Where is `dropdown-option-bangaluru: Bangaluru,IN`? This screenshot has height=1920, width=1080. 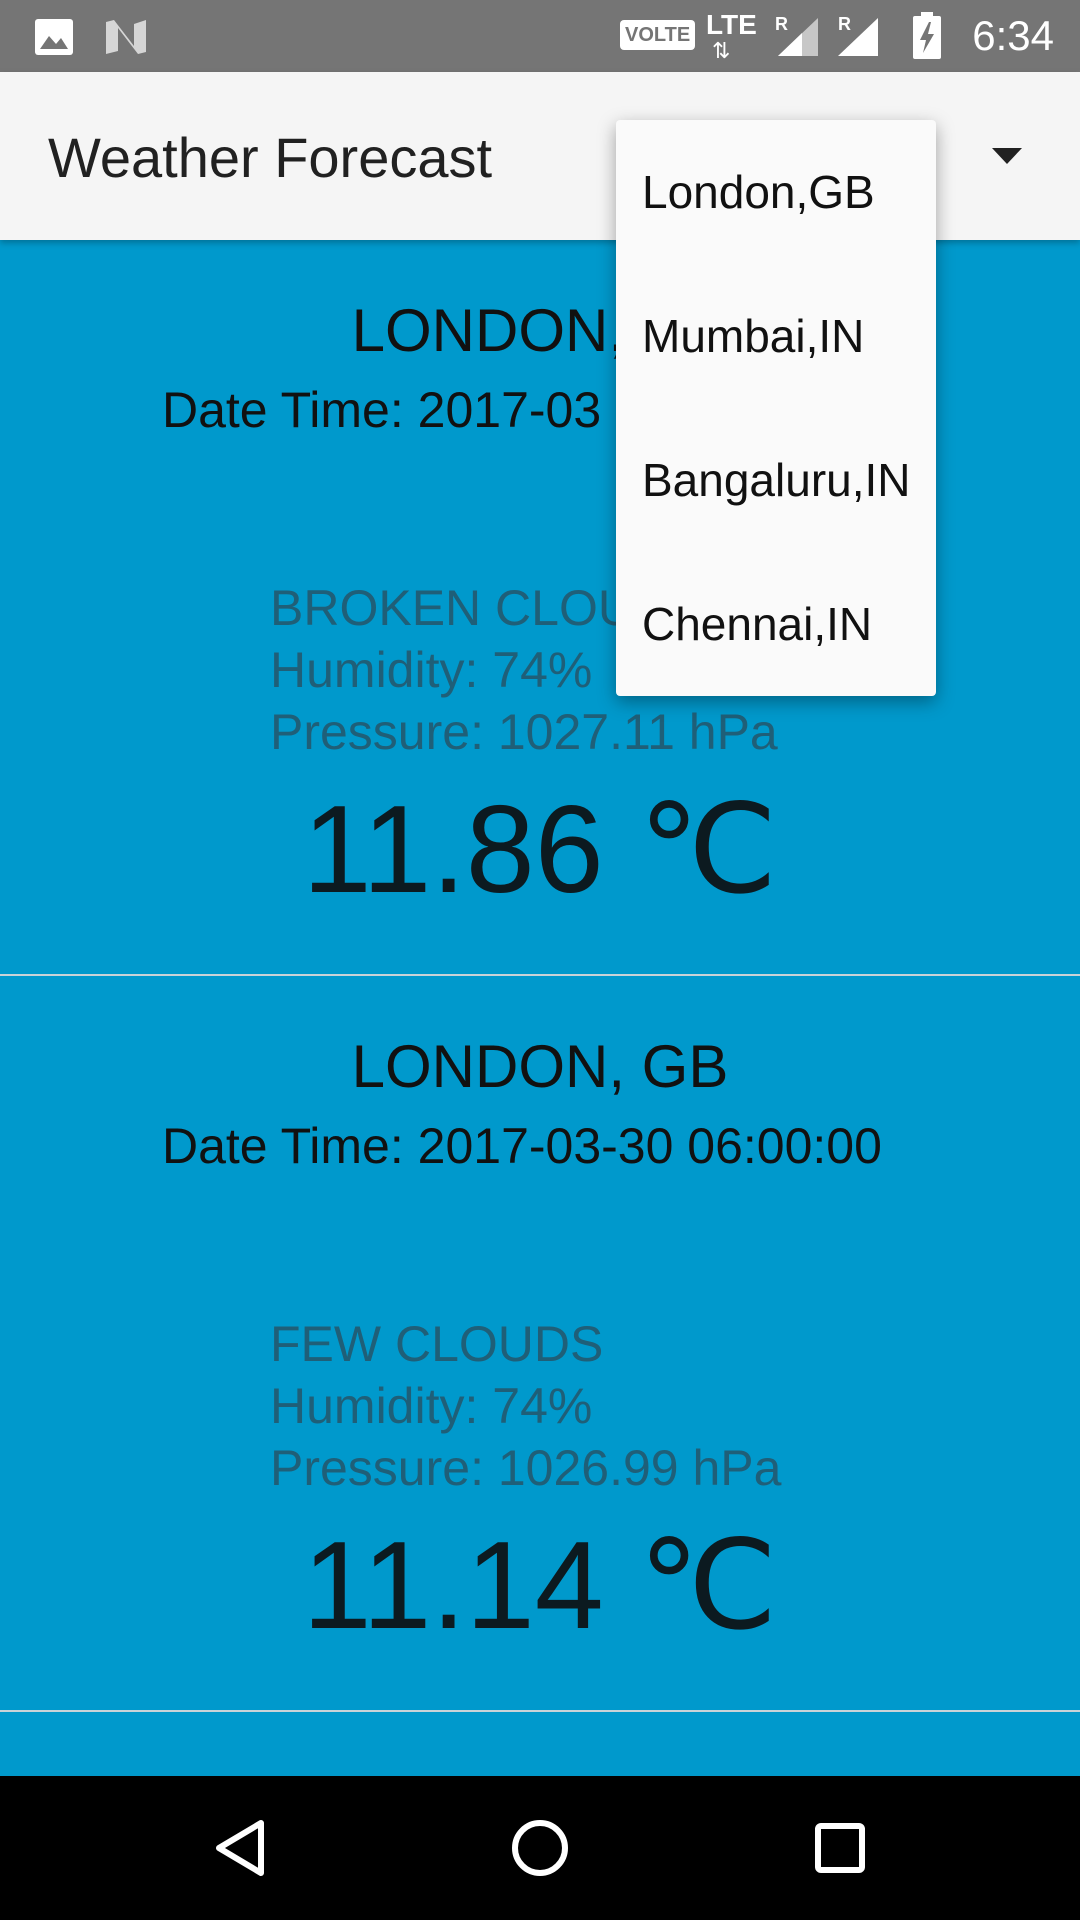 dropdown-option-bangaluru: Bangaluru,IN is located at coordinates (787, 480).